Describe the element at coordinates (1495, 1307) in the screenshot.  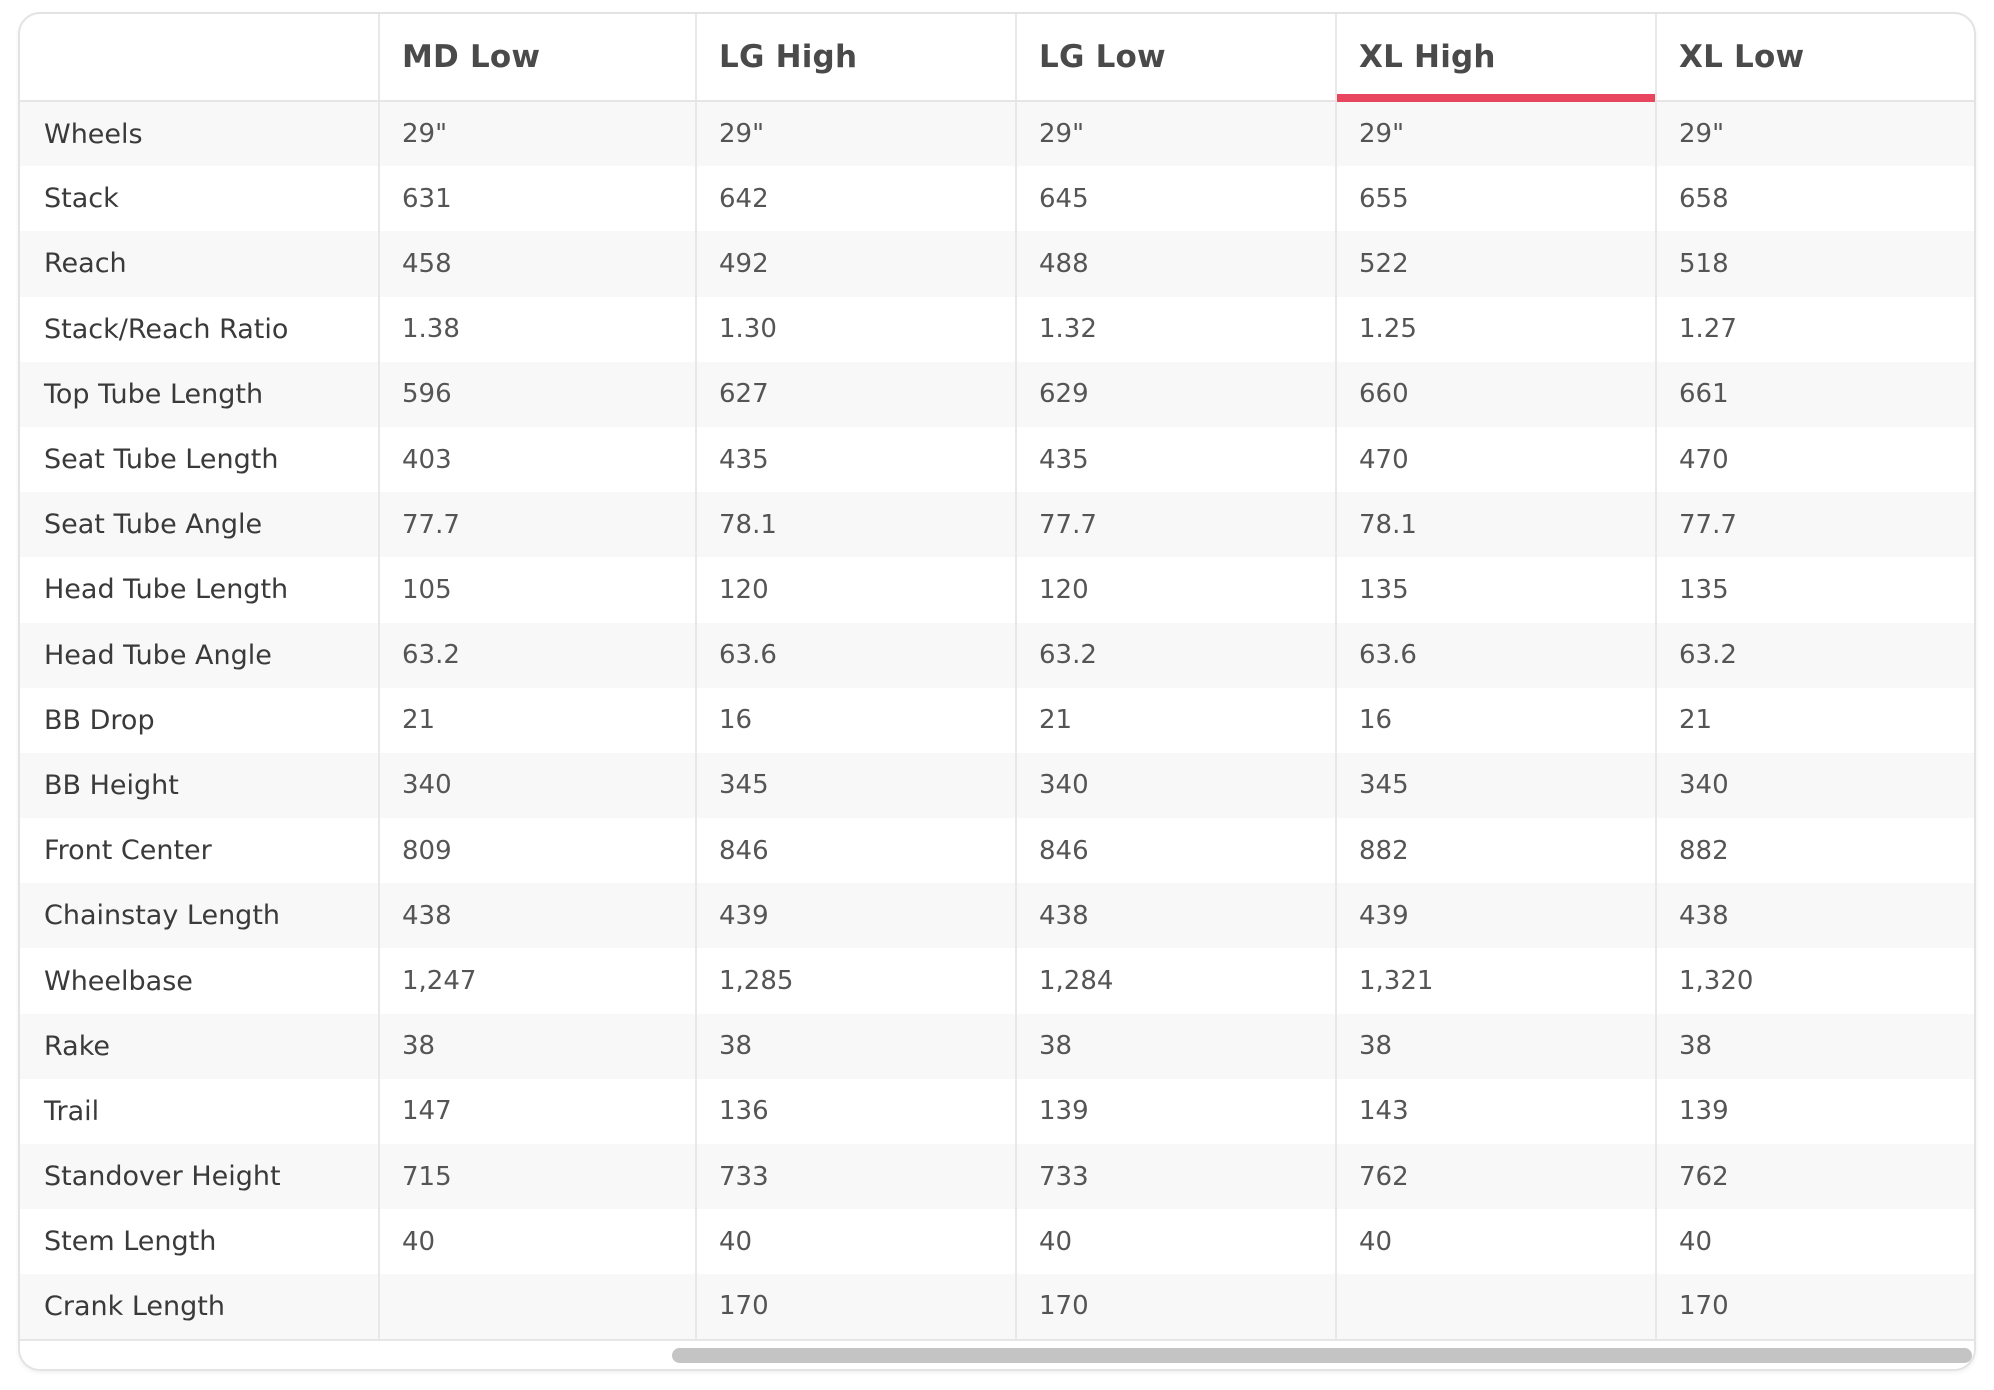
I see `table-cell` at that location.